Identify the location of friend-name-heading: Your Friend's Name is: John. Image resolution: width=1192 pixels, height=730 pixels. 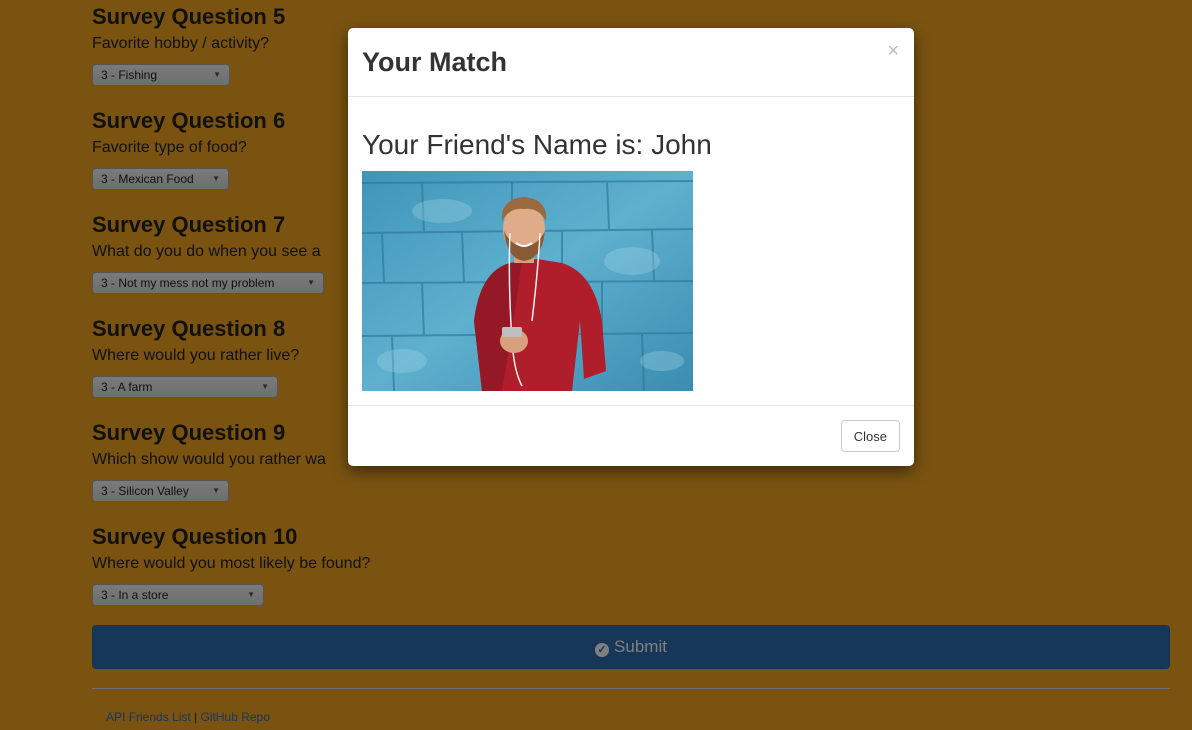
(537, 144).